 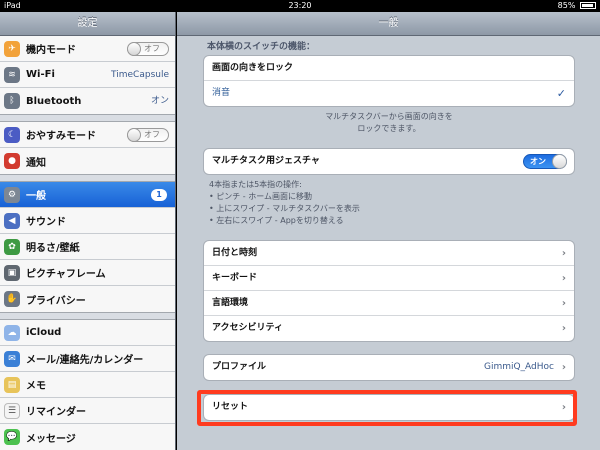 I want to click on sidebar-item-label: iCloud, so click(x=44, y=332).